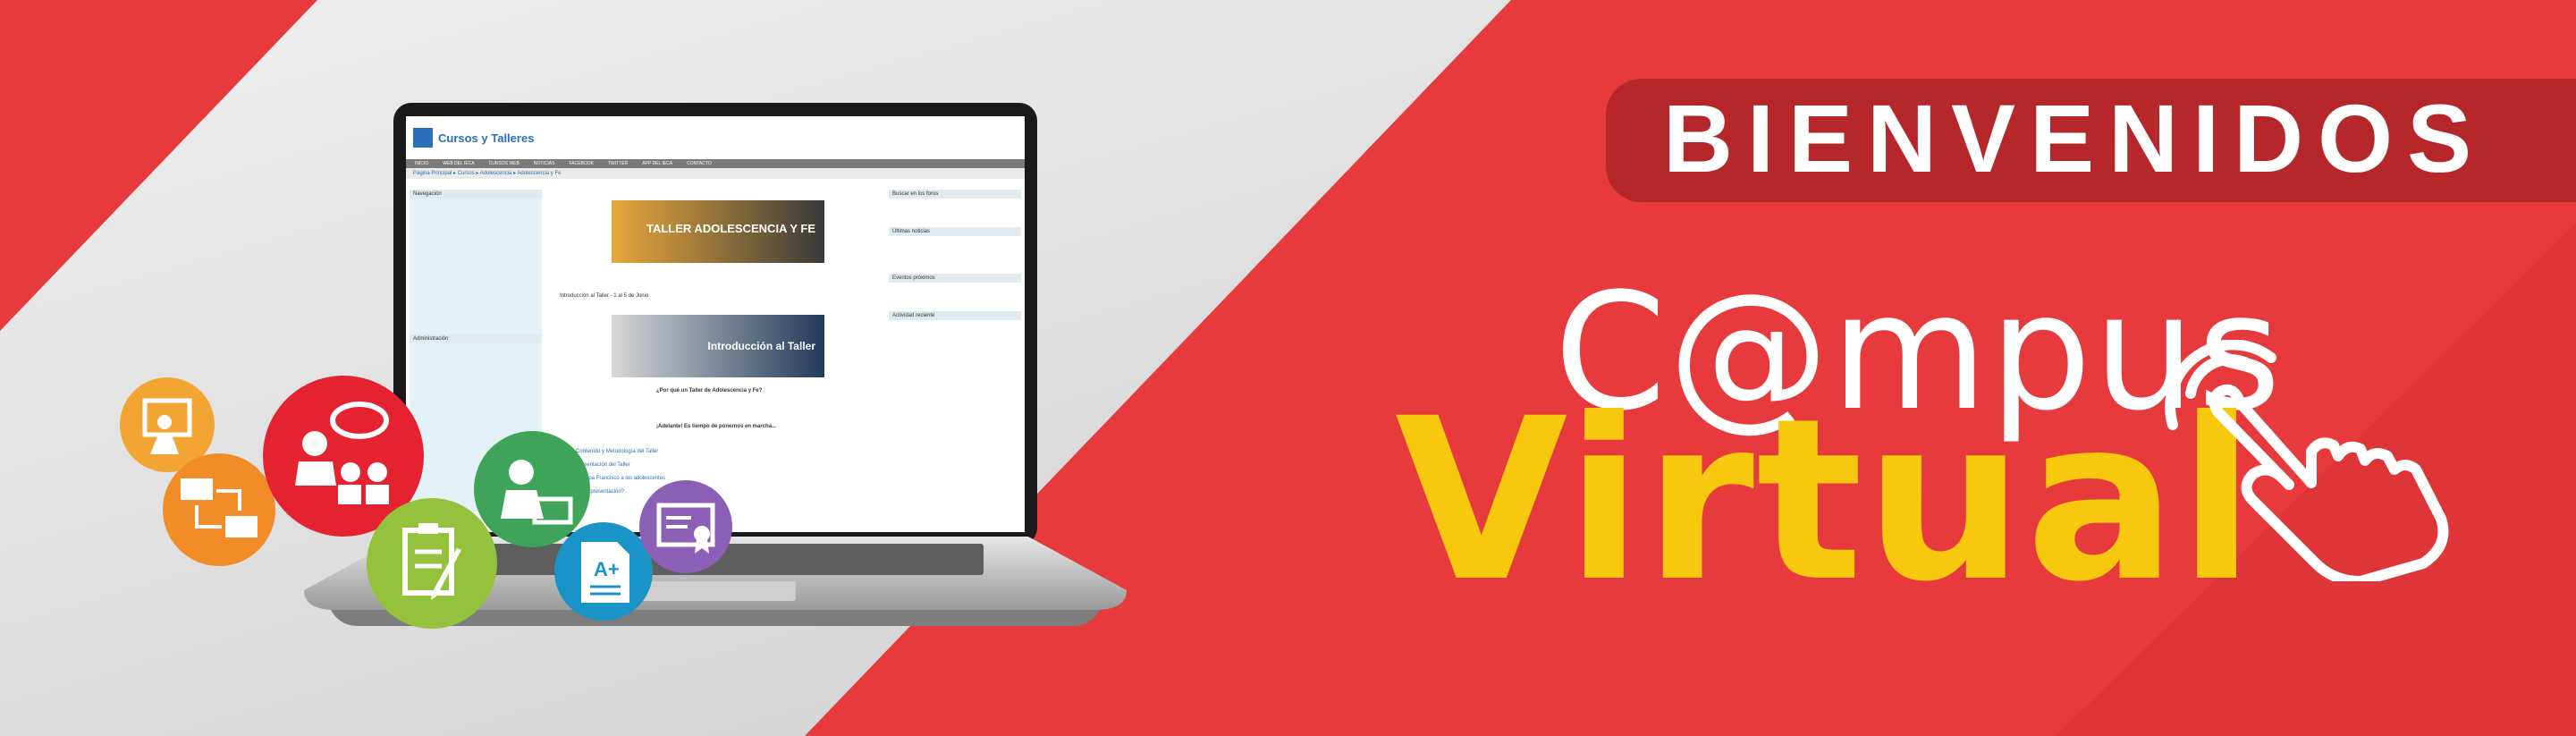 This screenshot has width=2576, height=736. What do you see at coordinates (476, 338) in the screenshot?
I see `admin-block-title: Administración` at bounding box center [476, 338].